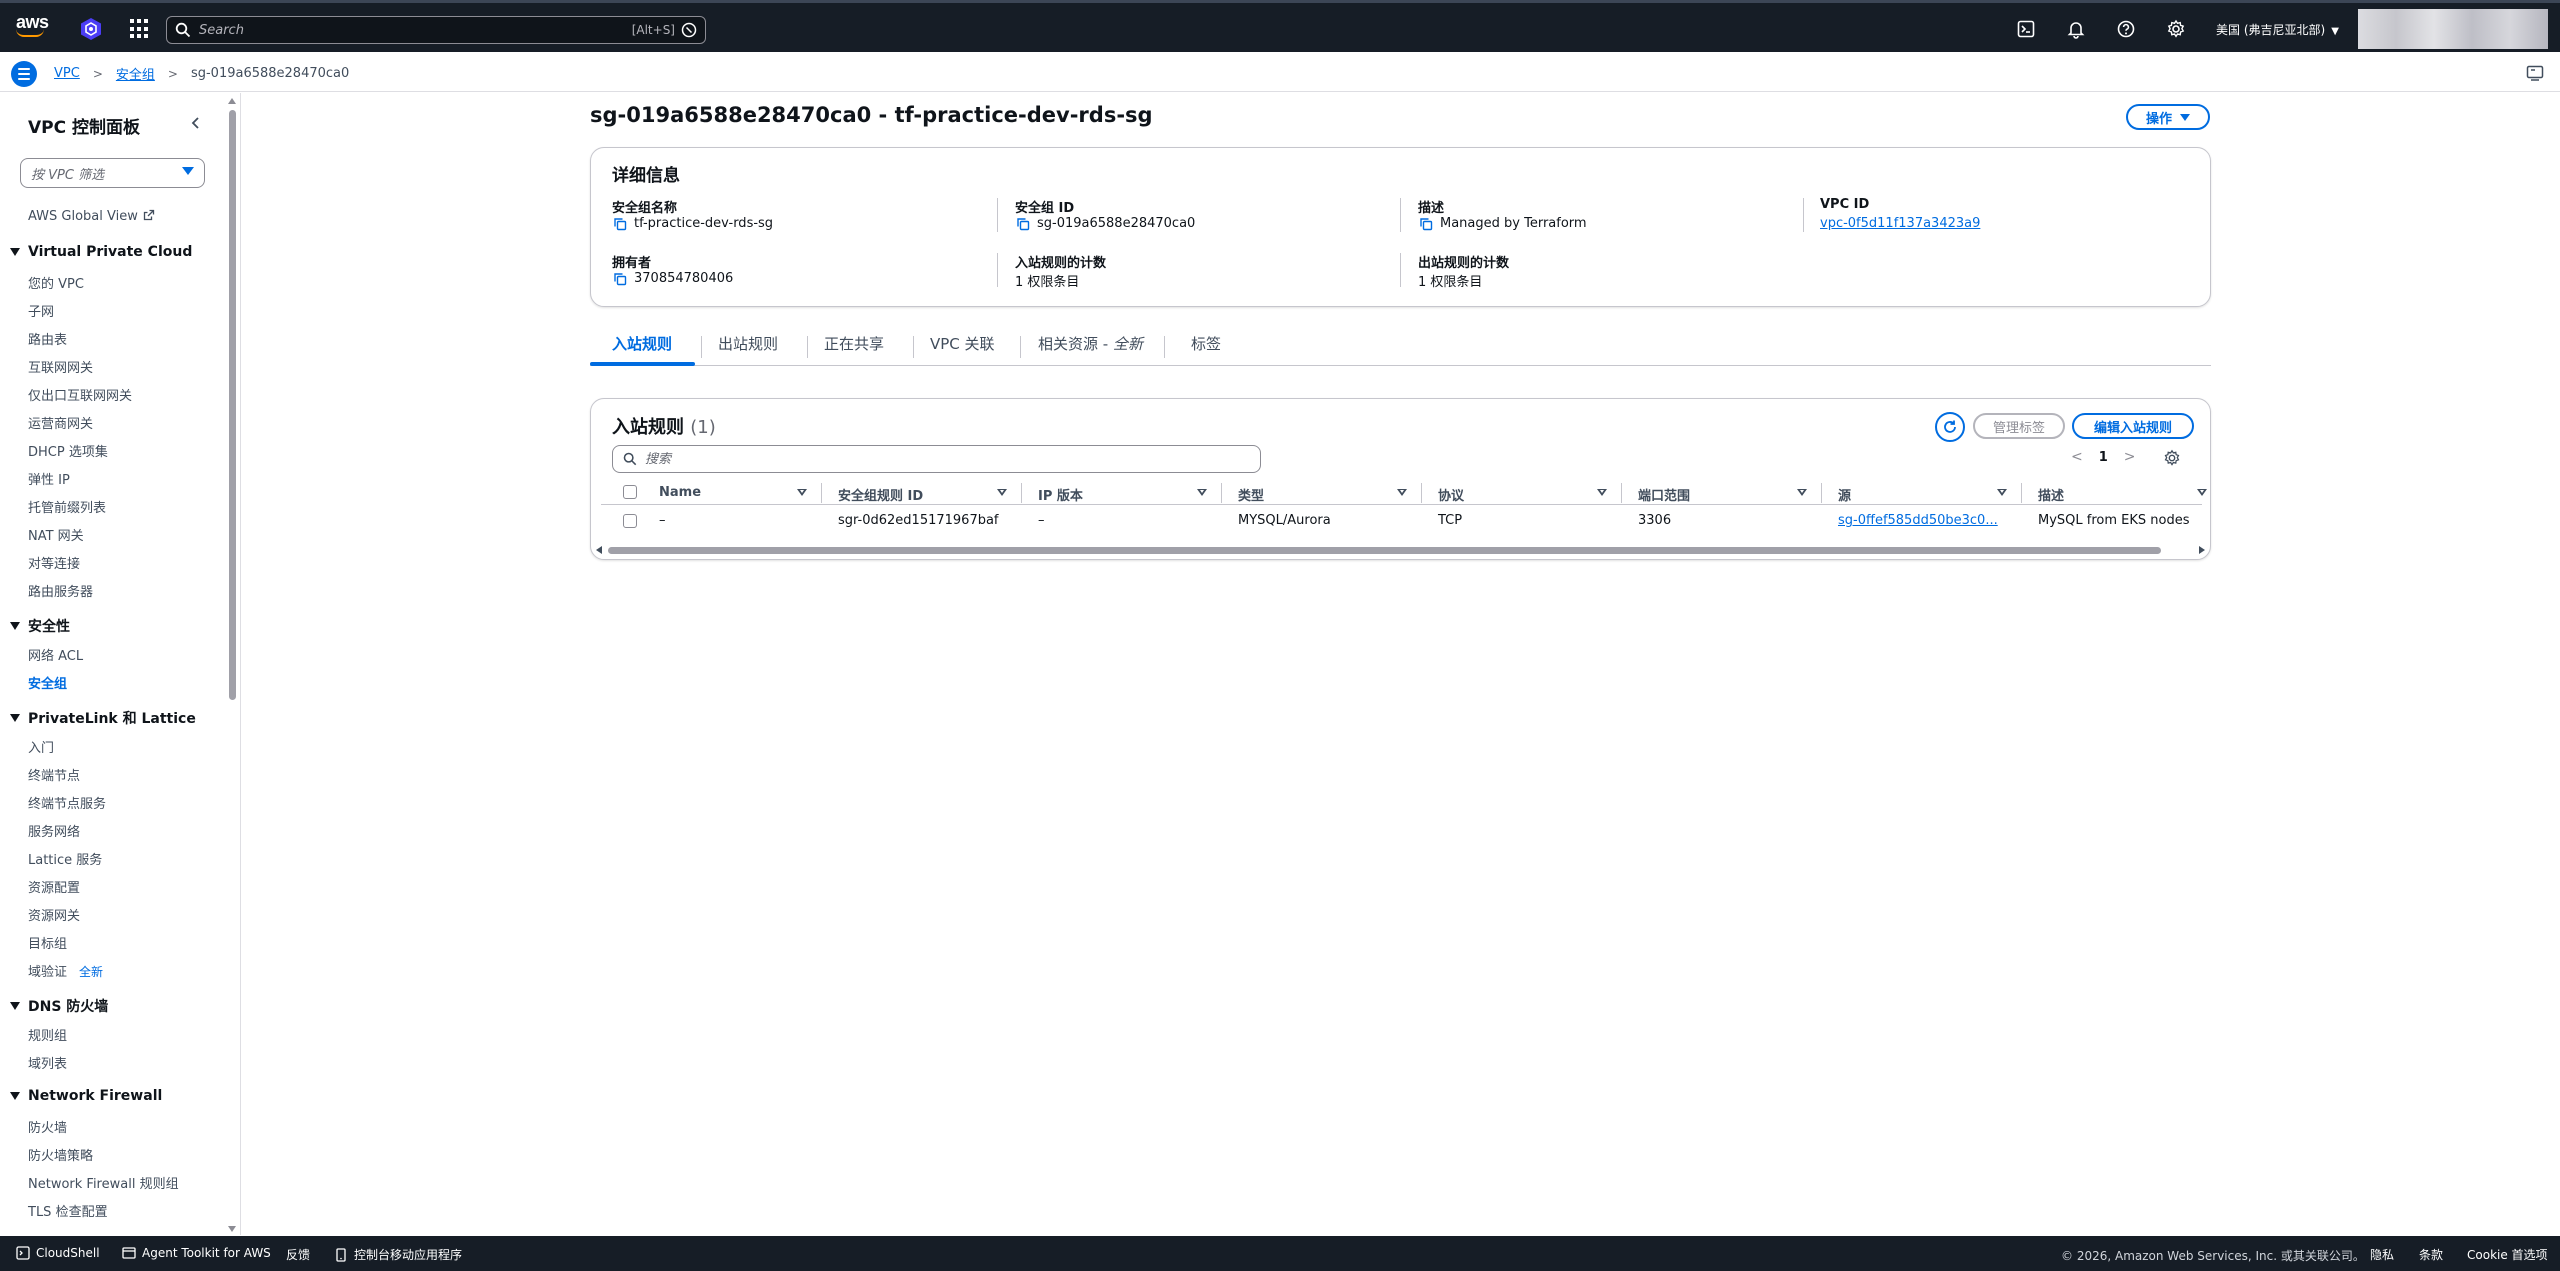 Image resolution: width=2560 pixels, height=1271 pixels. What do you see at coordinates (415, 30) in the screenshot?
I see `search-input` at bounding box center [415, 30].